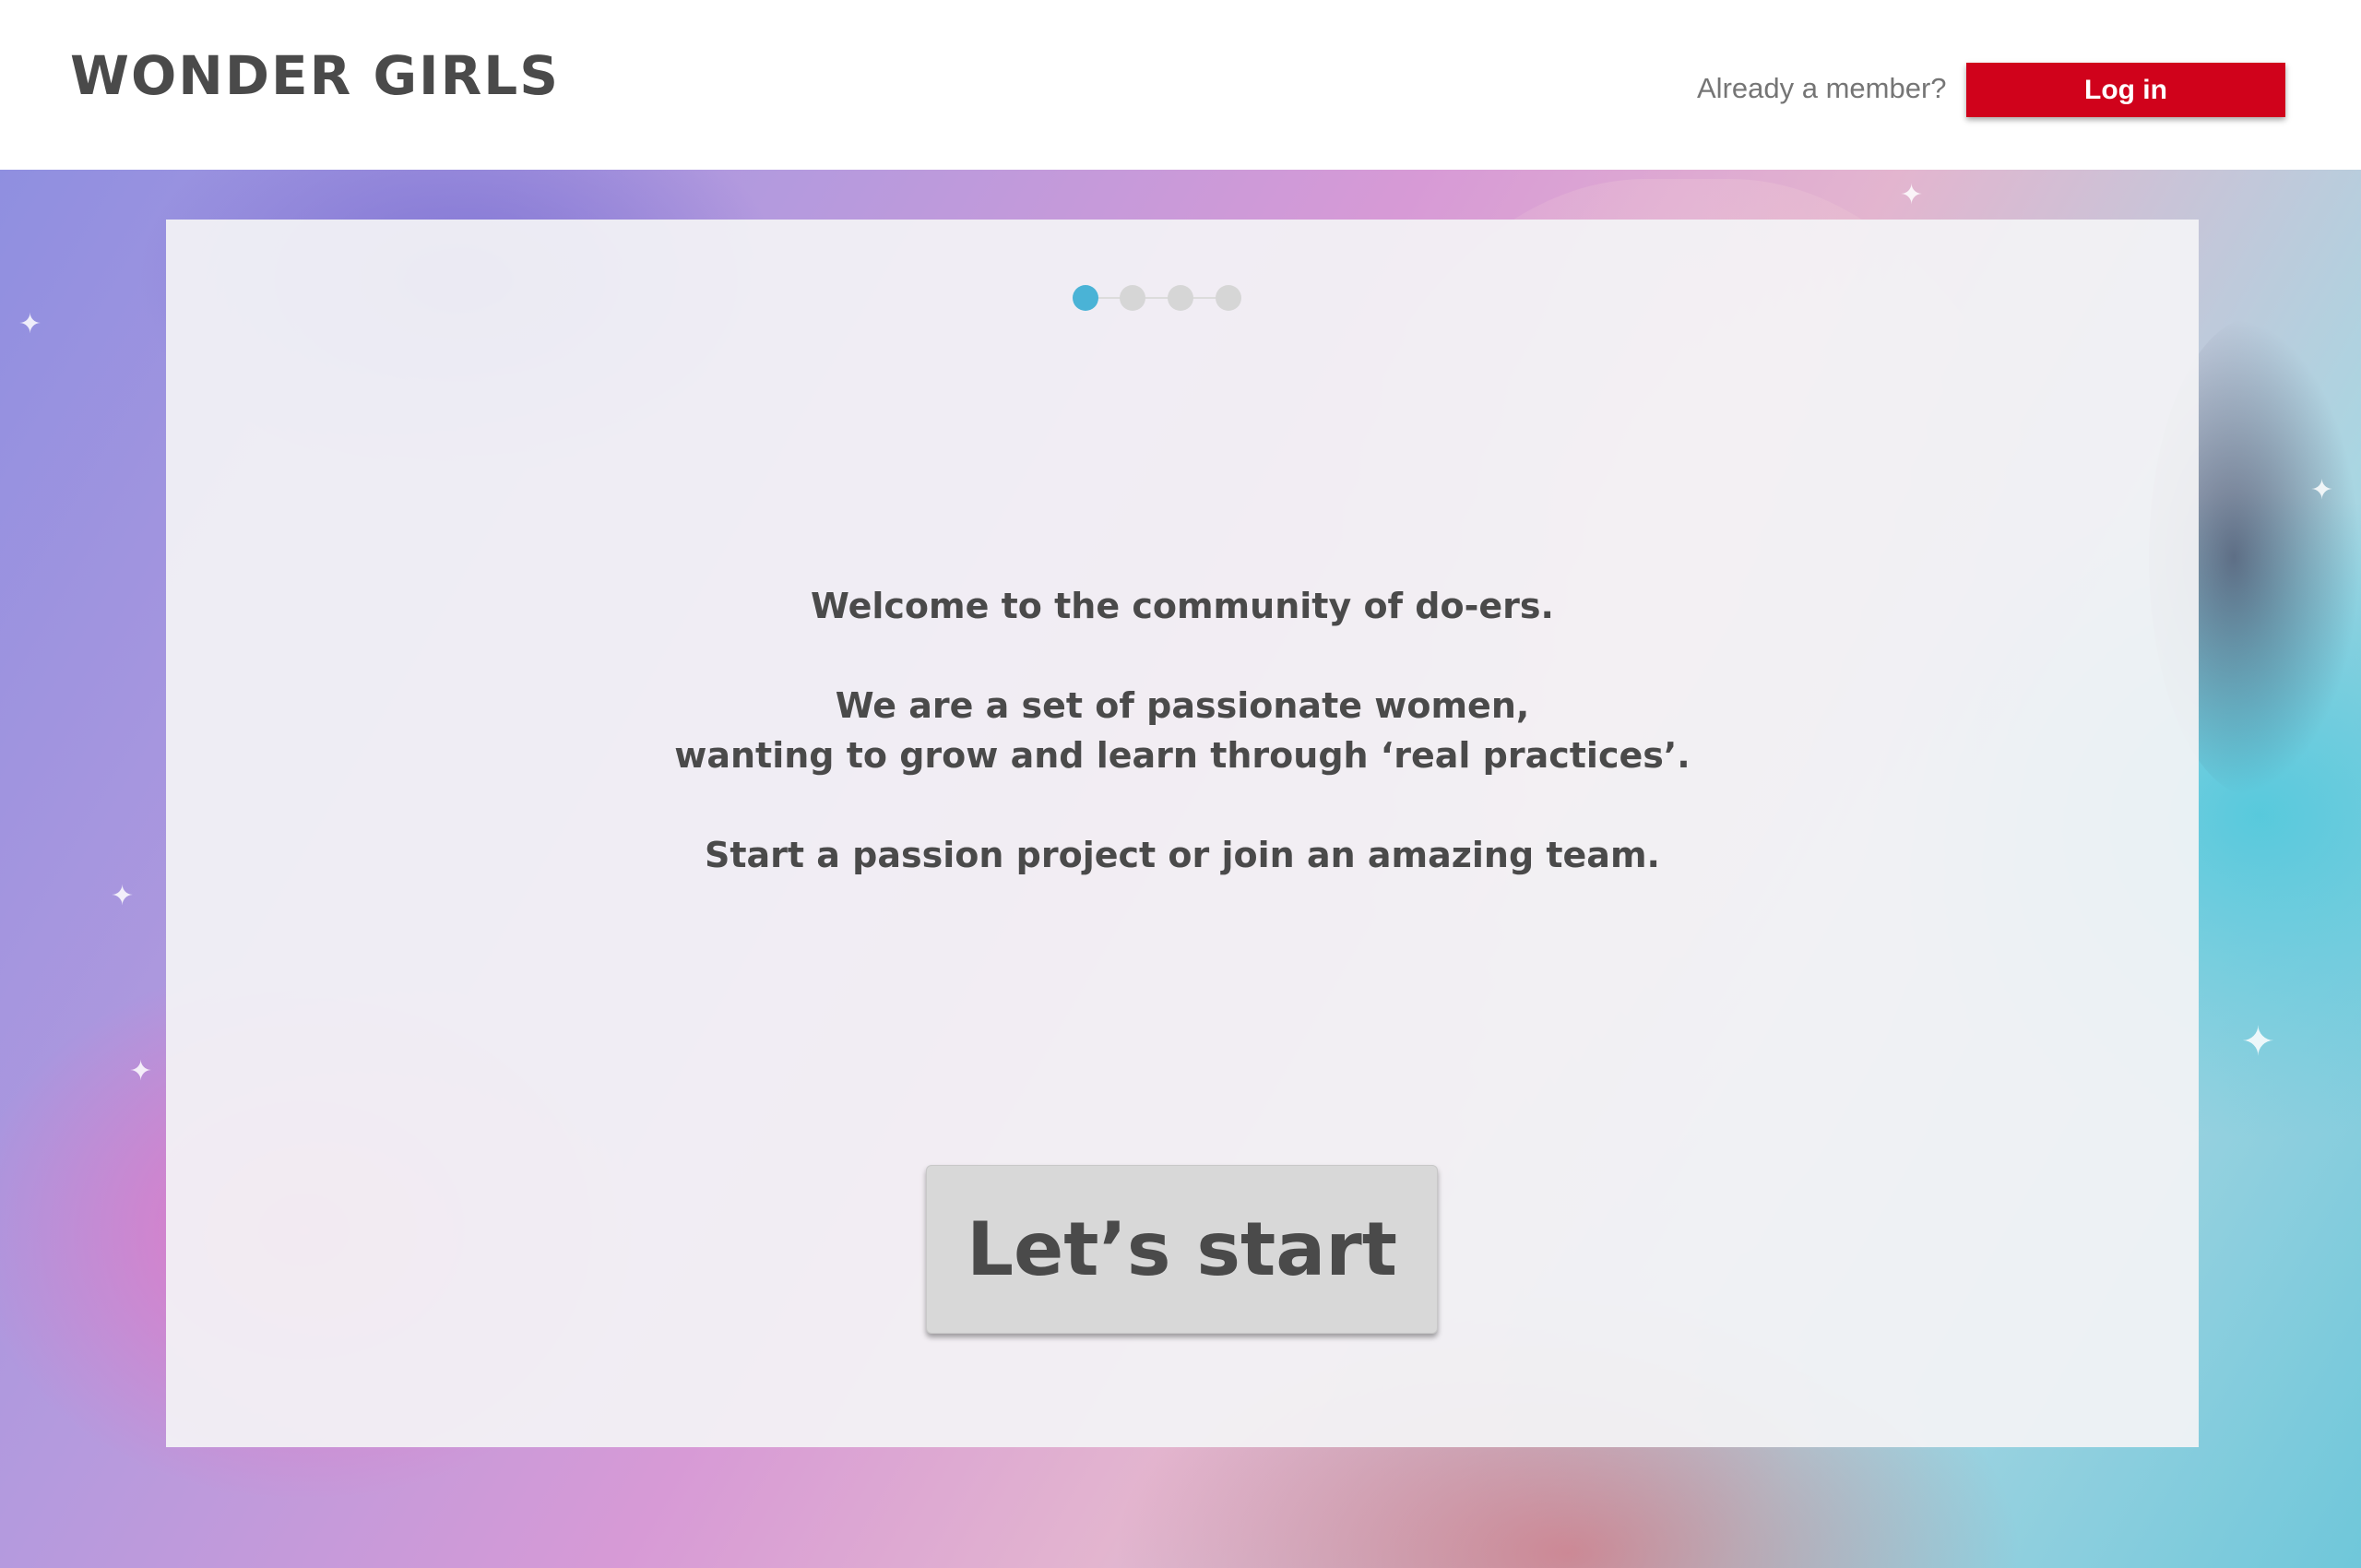 The width and height of the screenshot is (2361, 1568). Describe the element at coordinates (1182, 1249) in the screenshot. I see `lets-start-button: Let’s start` at that location.